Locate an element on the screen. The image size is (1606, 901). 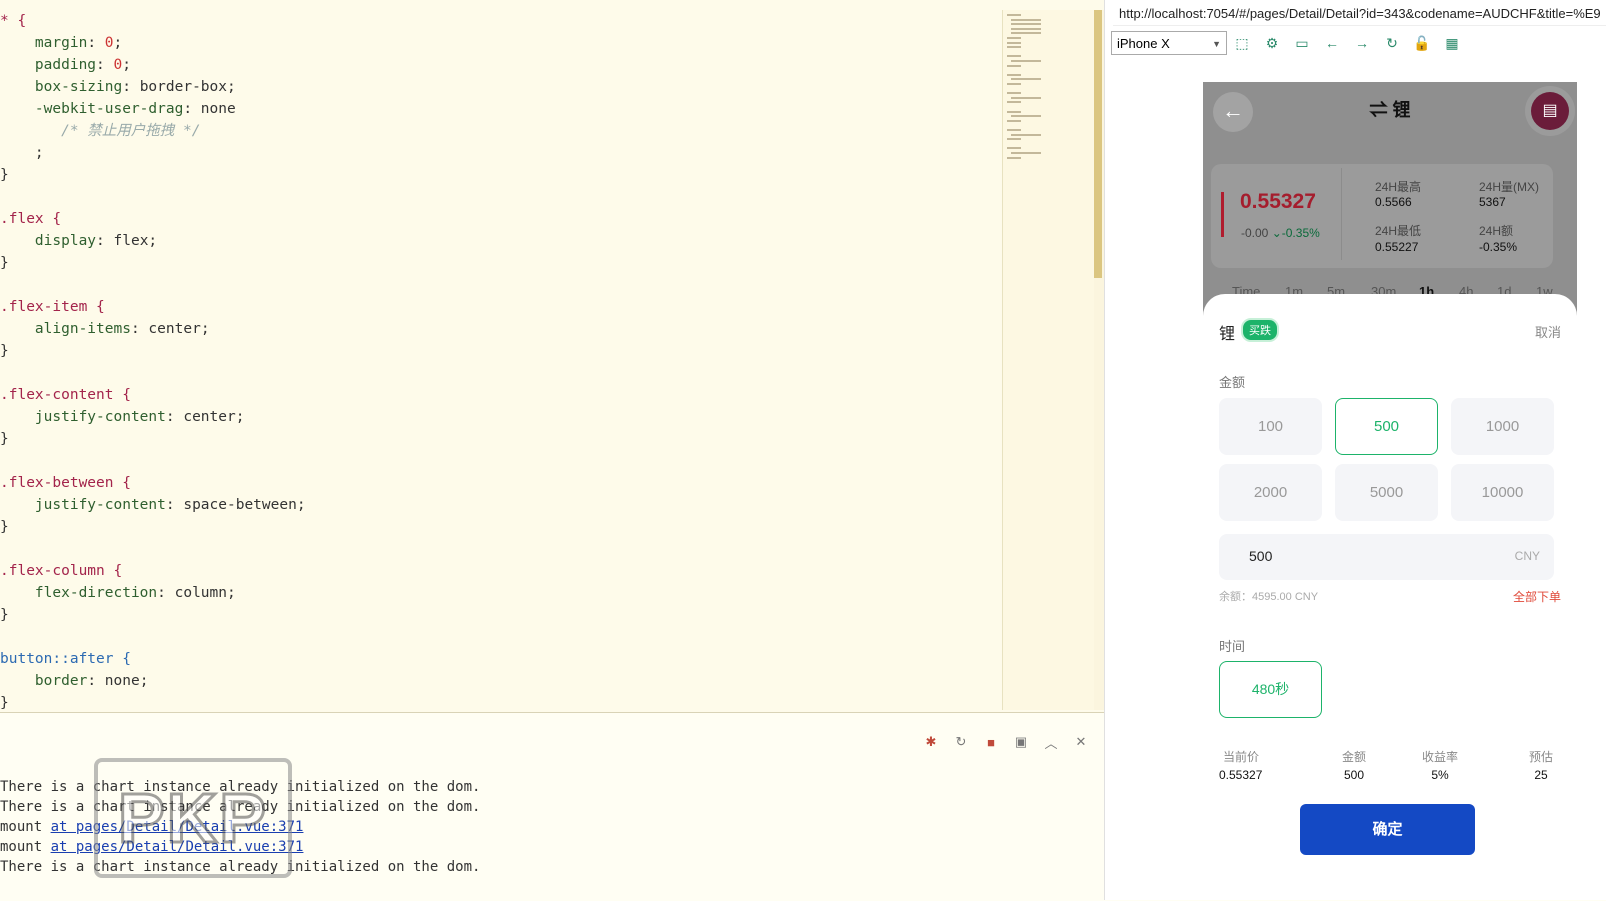
amount-input-value: 500 is located at coordinates (1261, 556).